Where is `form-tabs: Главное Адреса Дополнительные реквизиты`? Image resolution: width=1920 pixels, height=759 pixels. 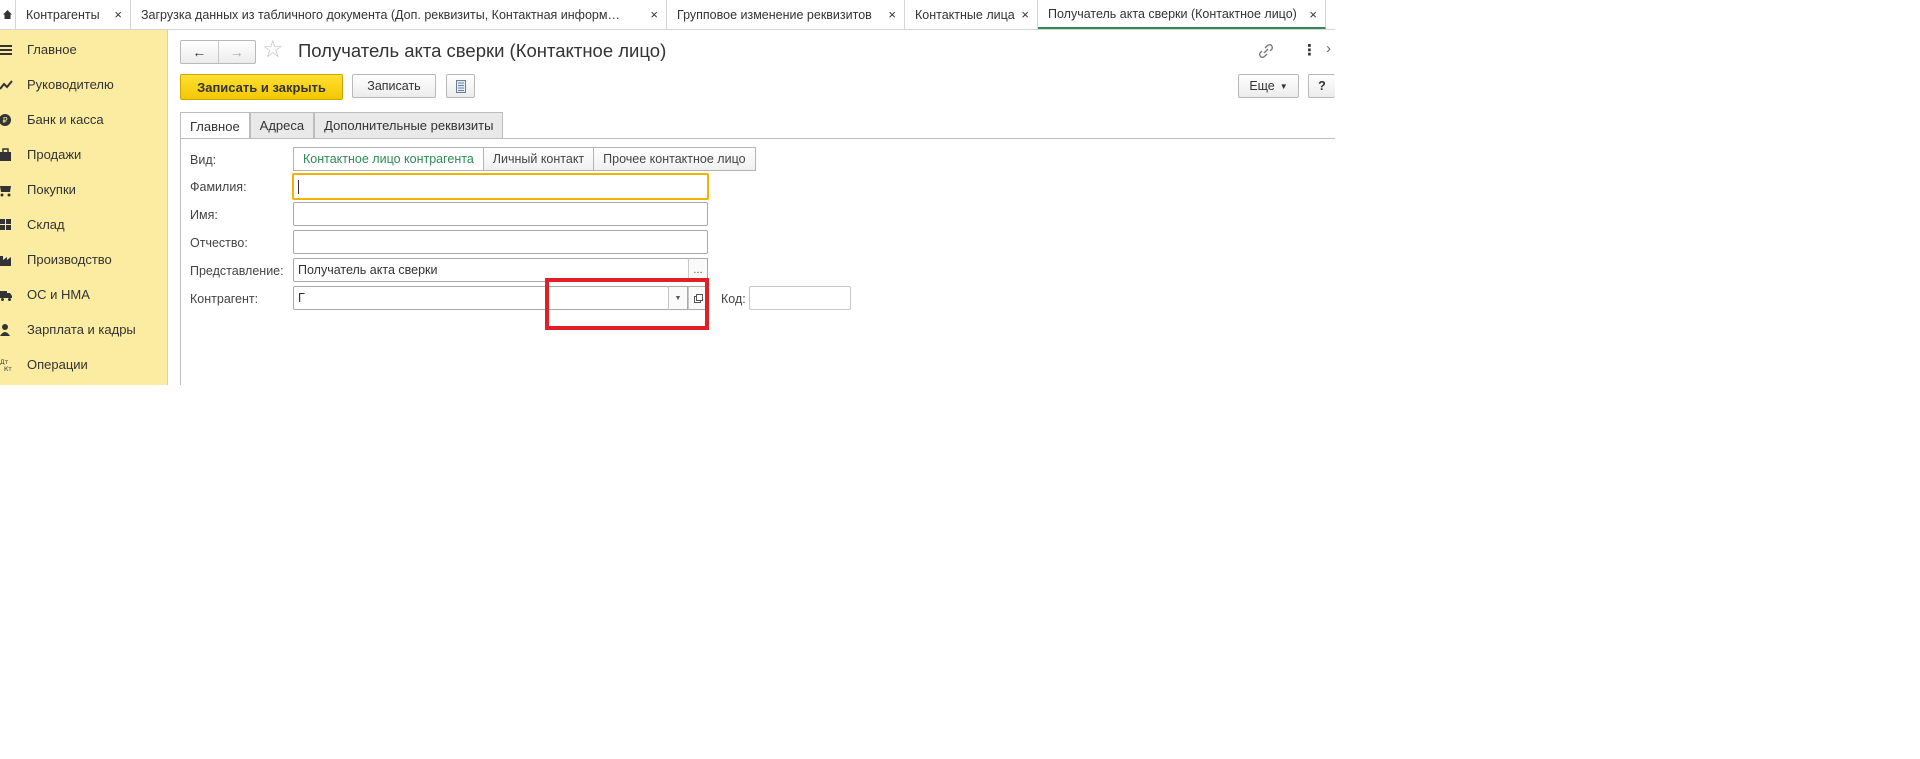 form-tabs: Главное Адреса Дополнительные реквизиты is located at coordinates (342, 125).